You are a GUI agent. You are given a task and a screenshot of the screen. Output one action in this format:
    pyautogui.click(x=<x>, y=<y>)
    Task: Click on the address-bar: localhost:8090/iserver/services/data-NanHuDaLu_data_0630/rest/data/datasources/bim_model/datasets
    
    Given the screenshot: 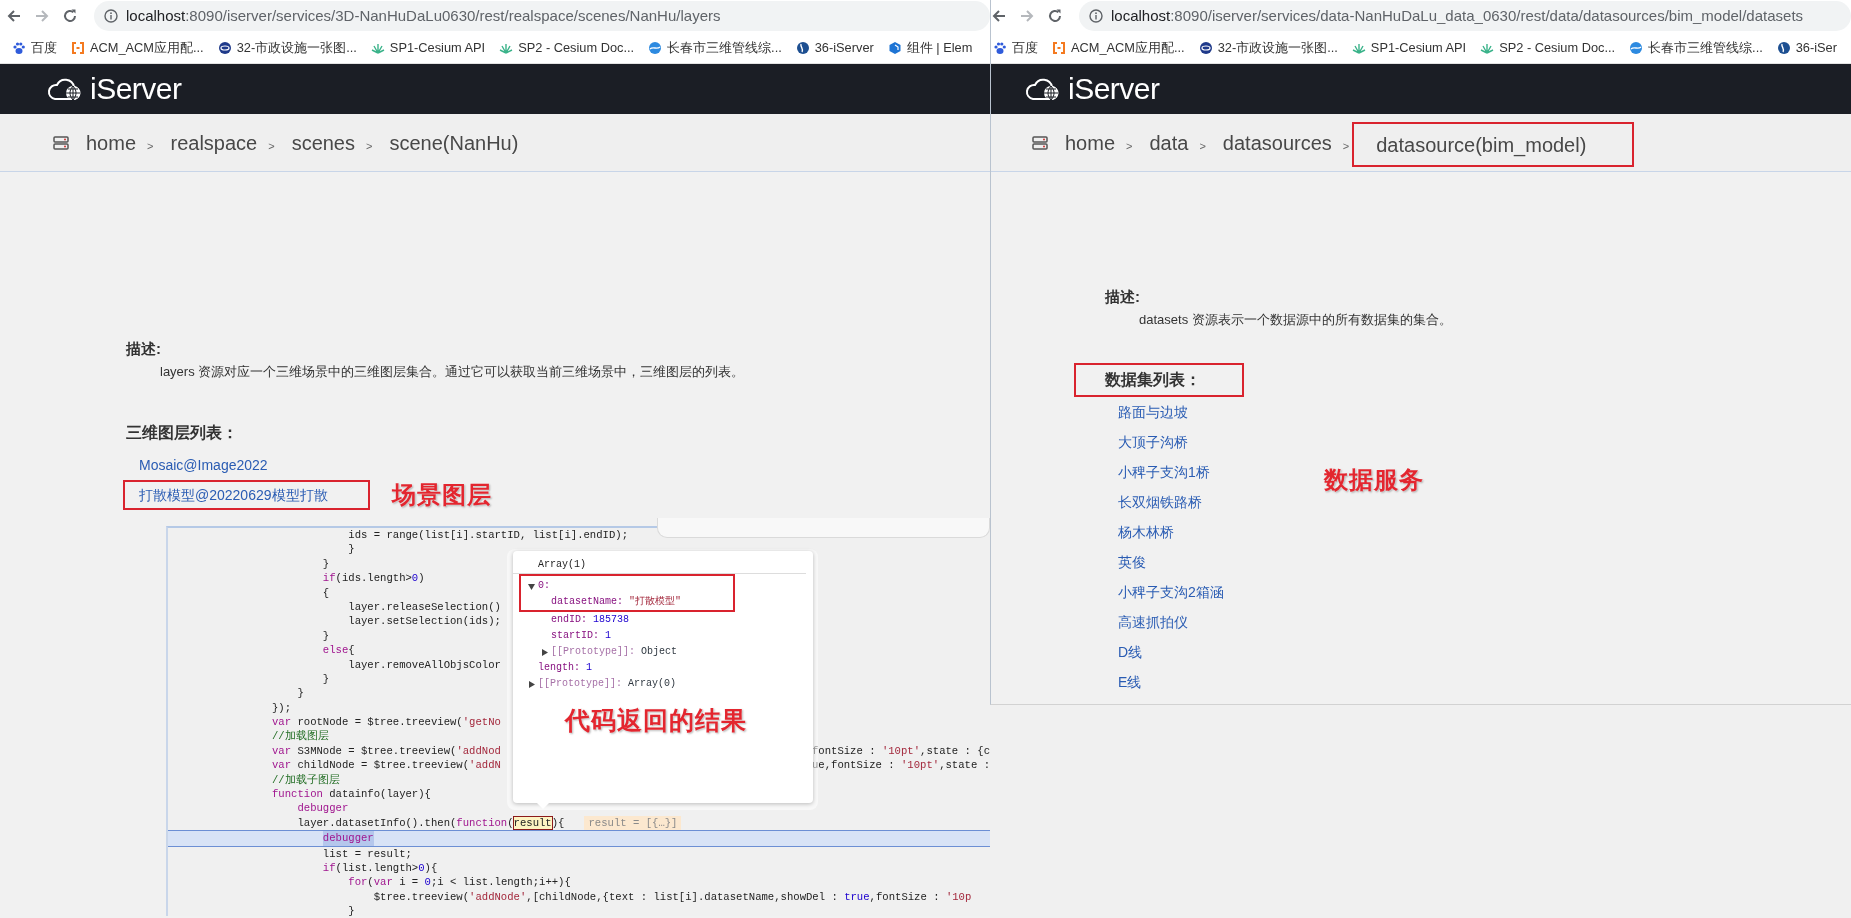 What is the action you would take?
    pyautogui.click(x=1465, y=16)
    